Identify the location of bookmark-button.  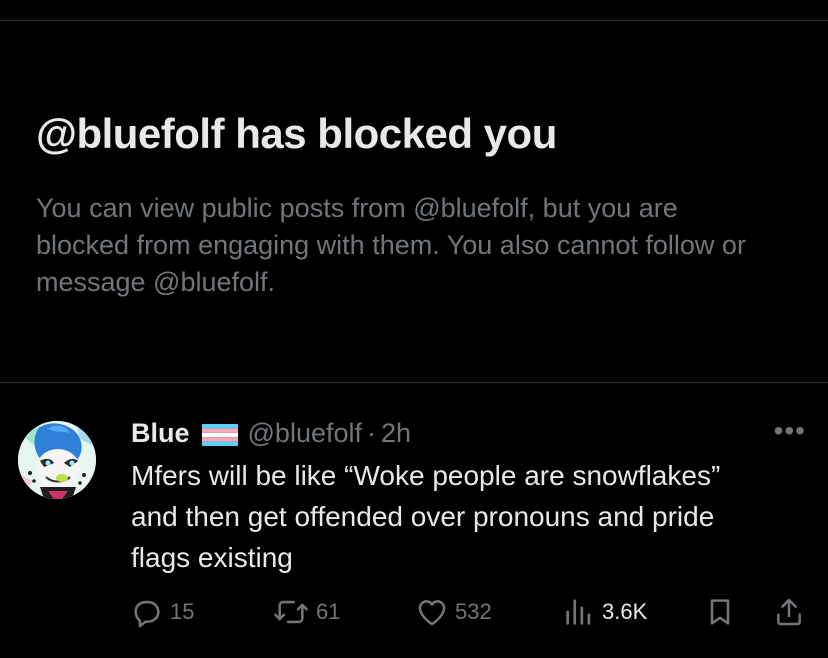
(720, 612).